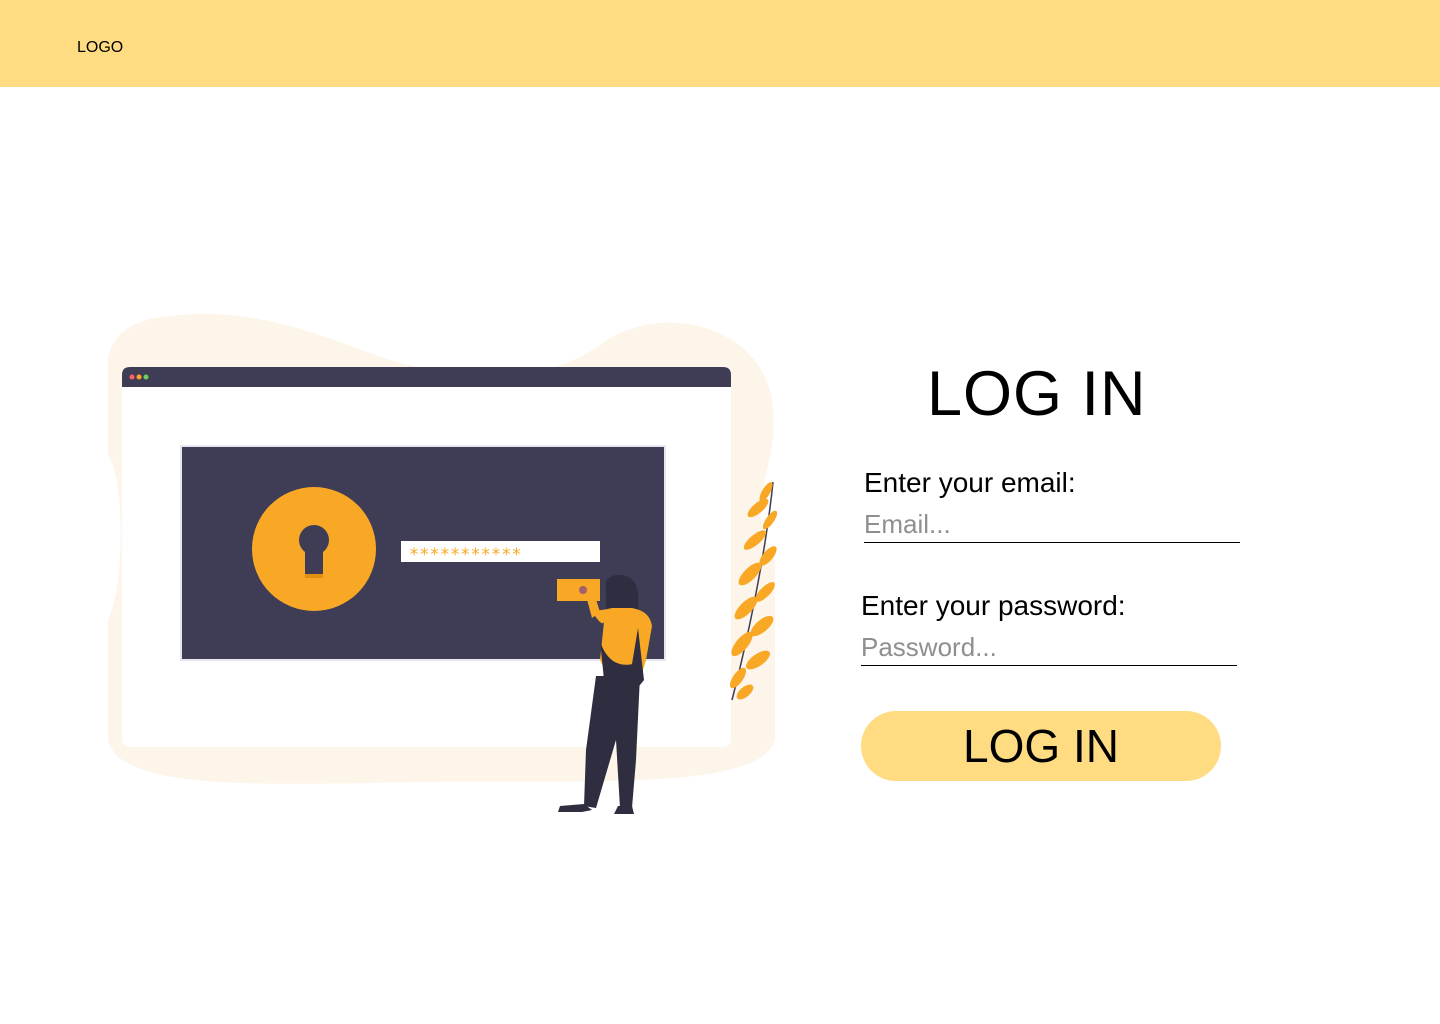 Image resolution: width=1440 pixels, height=1024 pixels. I want to click on password-label: Enter your password:, so click(993, 605).